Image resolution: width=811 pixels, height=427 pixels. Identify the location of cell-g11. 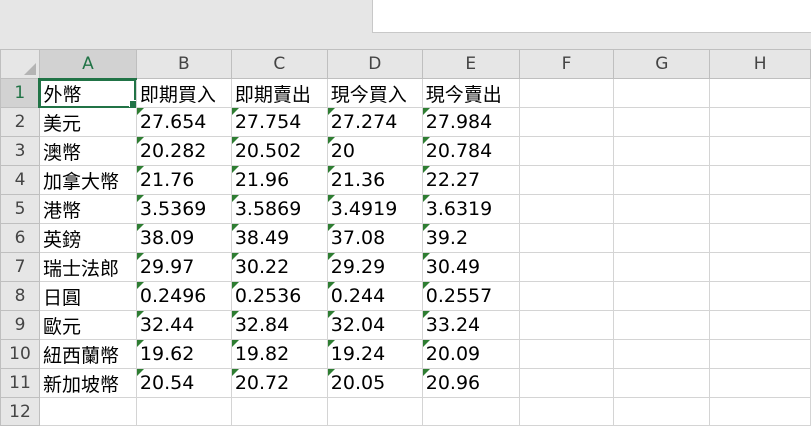
(662, 383).